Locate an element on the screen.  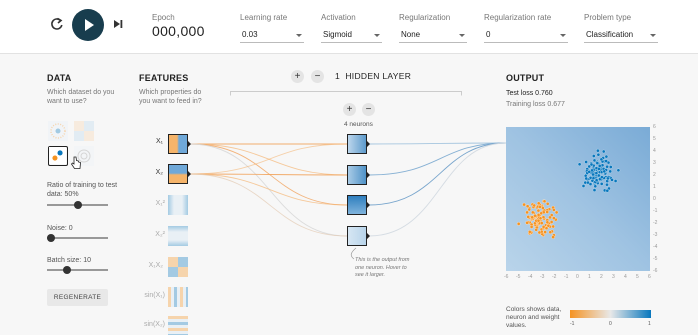
x-axis-tick: -5 is located at coordinates (518, 277).